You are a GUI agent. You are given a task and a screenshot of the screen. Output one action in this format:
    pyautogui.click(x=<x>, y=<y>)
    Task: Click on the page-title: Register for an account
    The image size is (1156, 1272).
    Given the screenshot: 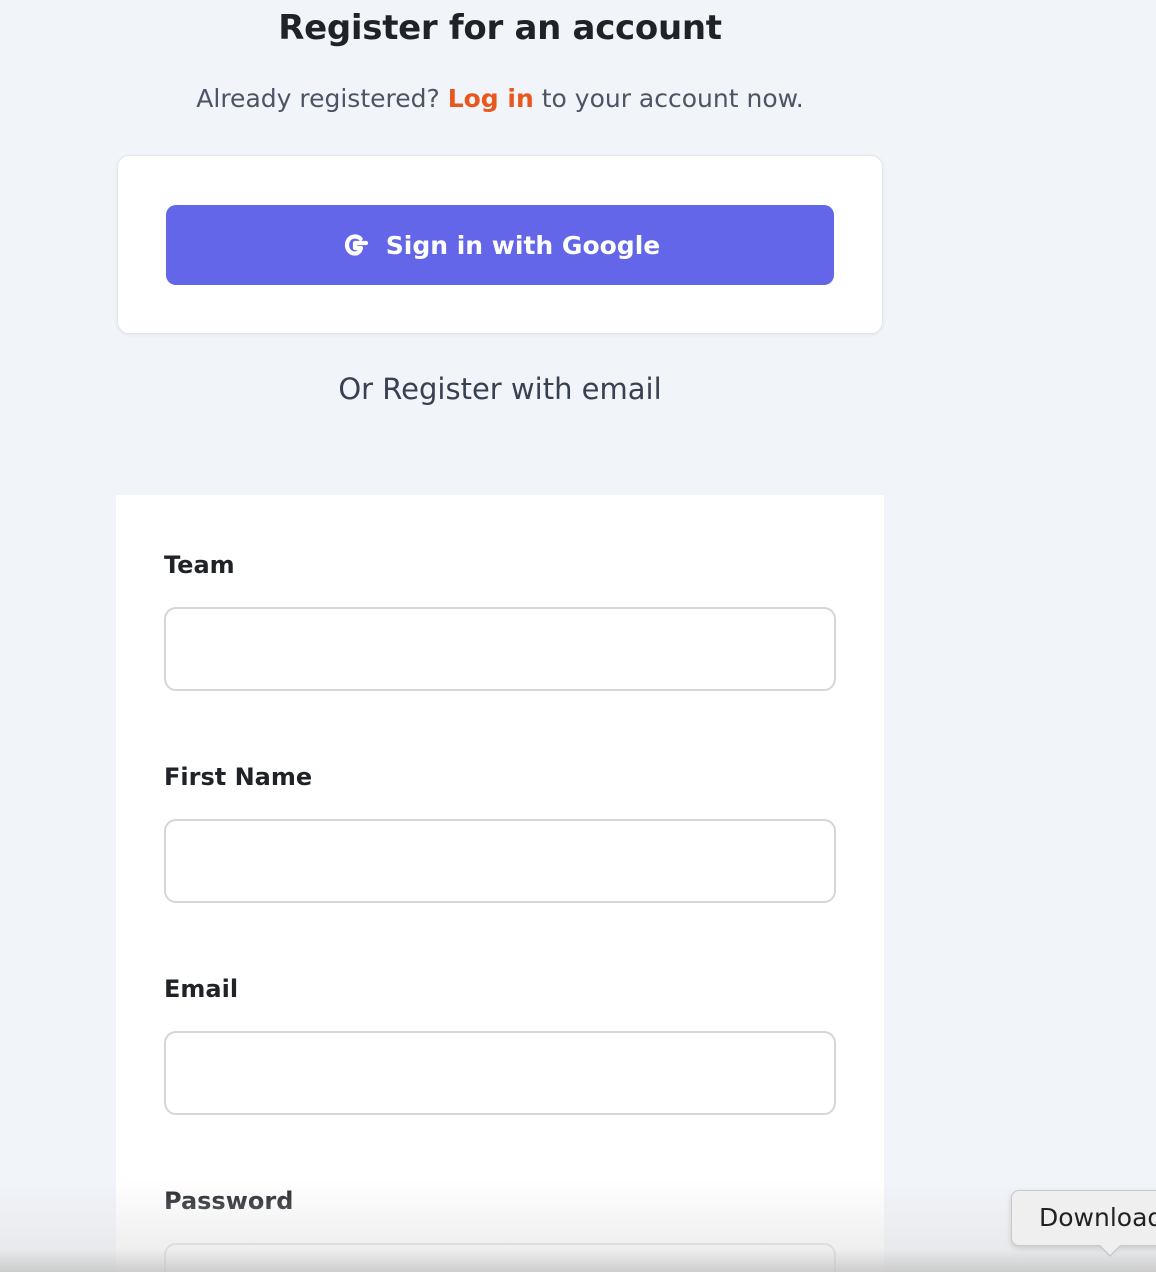 What is the action you would take?
    pyautogui.click(x=500, y=28)
    